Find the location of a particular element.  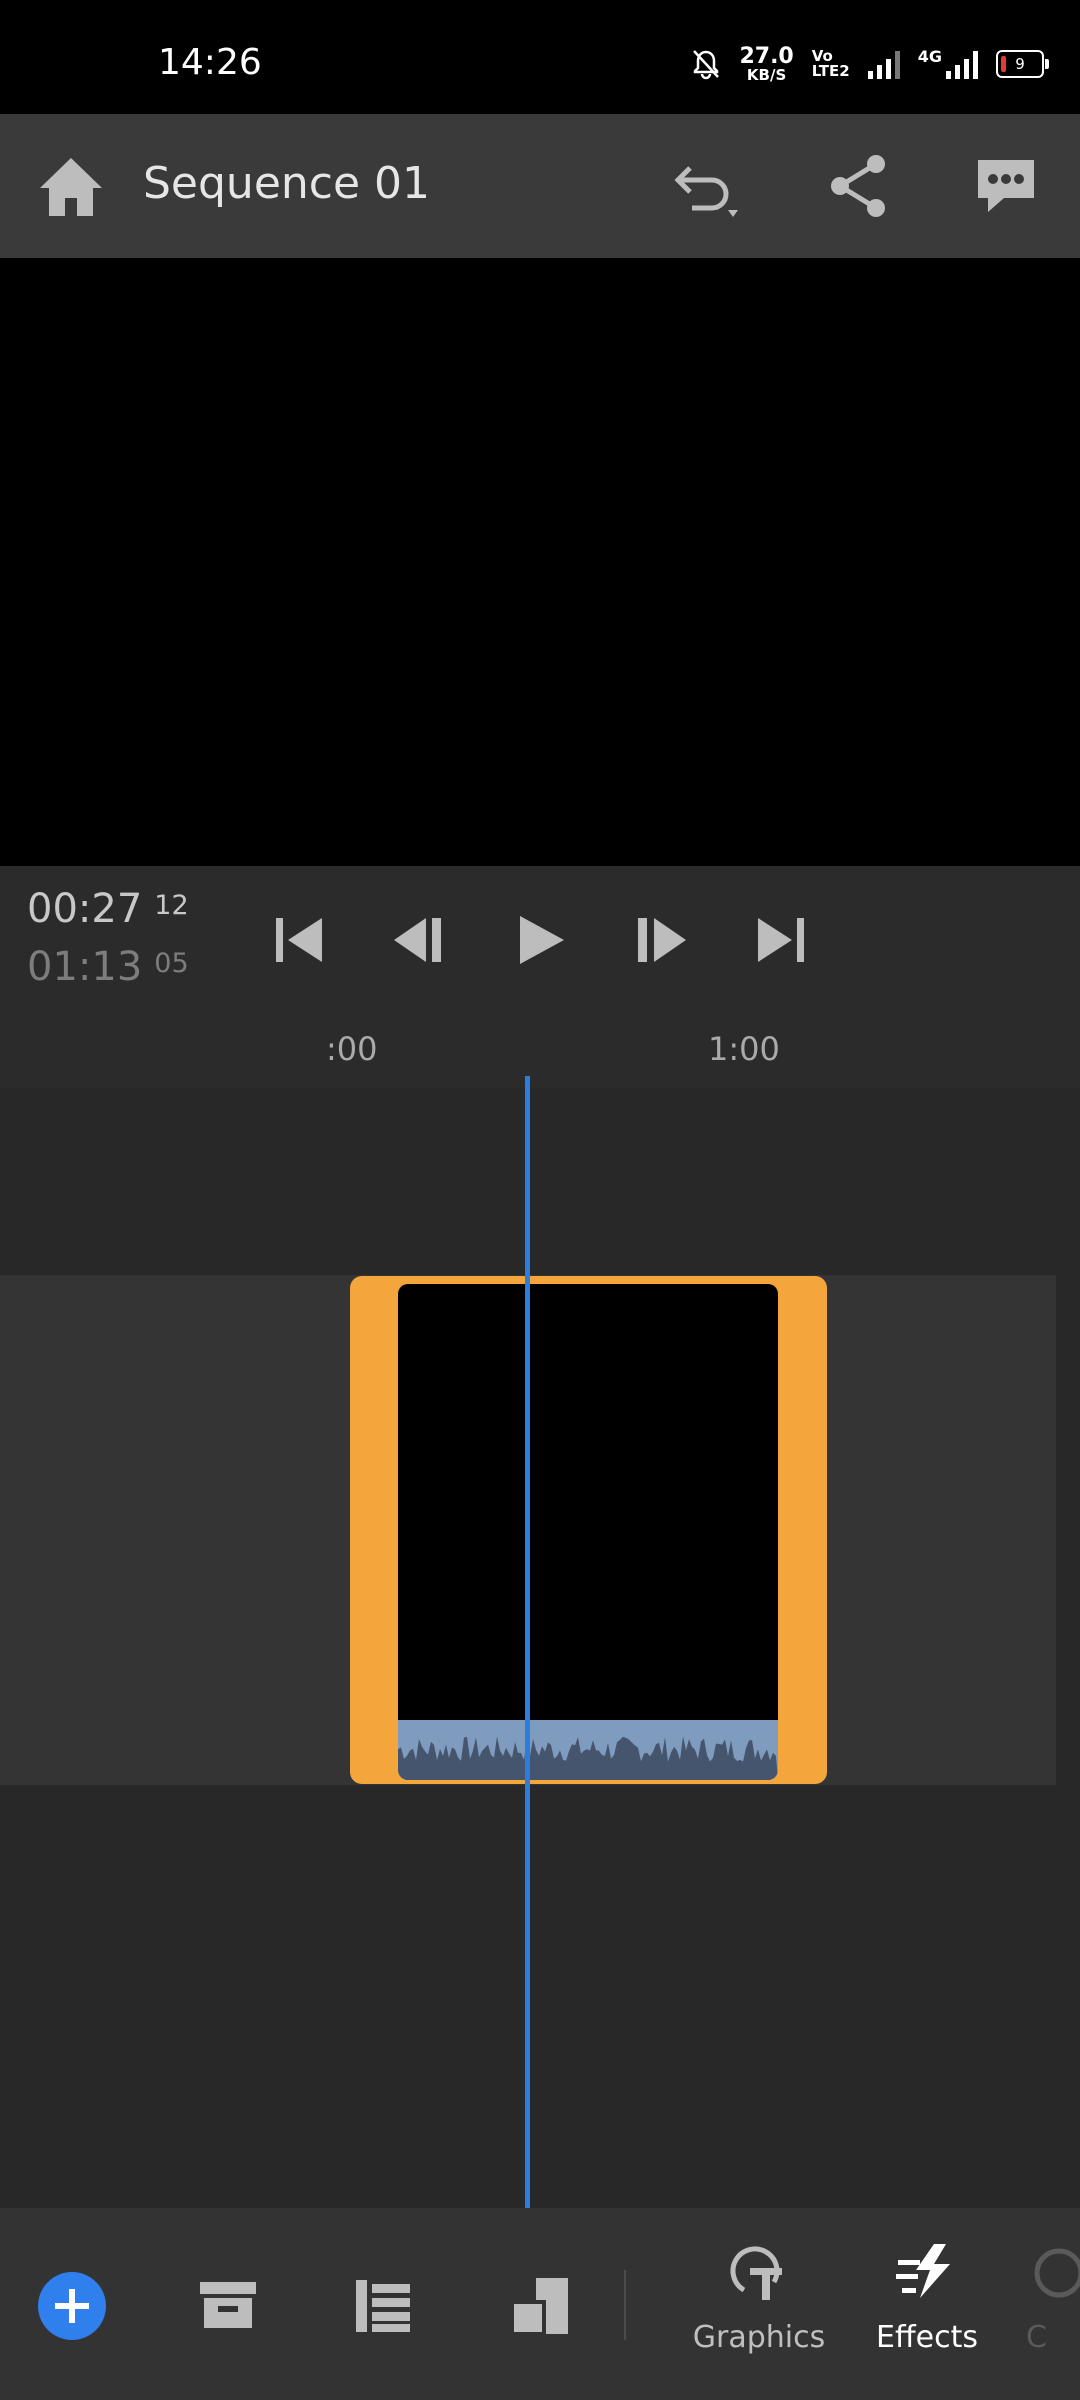

mobile-data-icon: 4G is located at coordinates (948, 64).